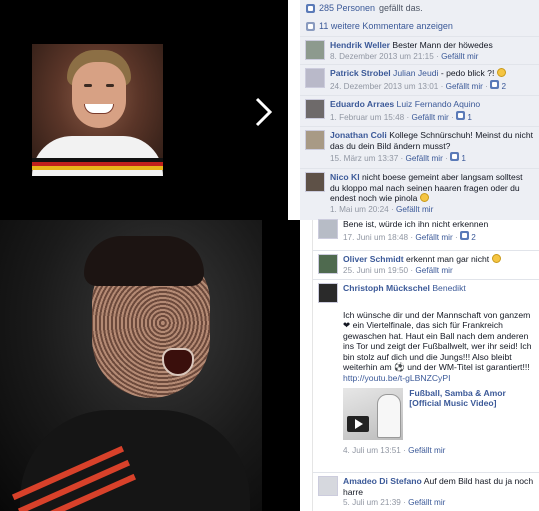 This screenshot has width=539, height=511. Describe the element at coordinates (386, 26) in the screenshot. I see `more-comments-link: 11 weitere Kommentare anzeigen` at that location.